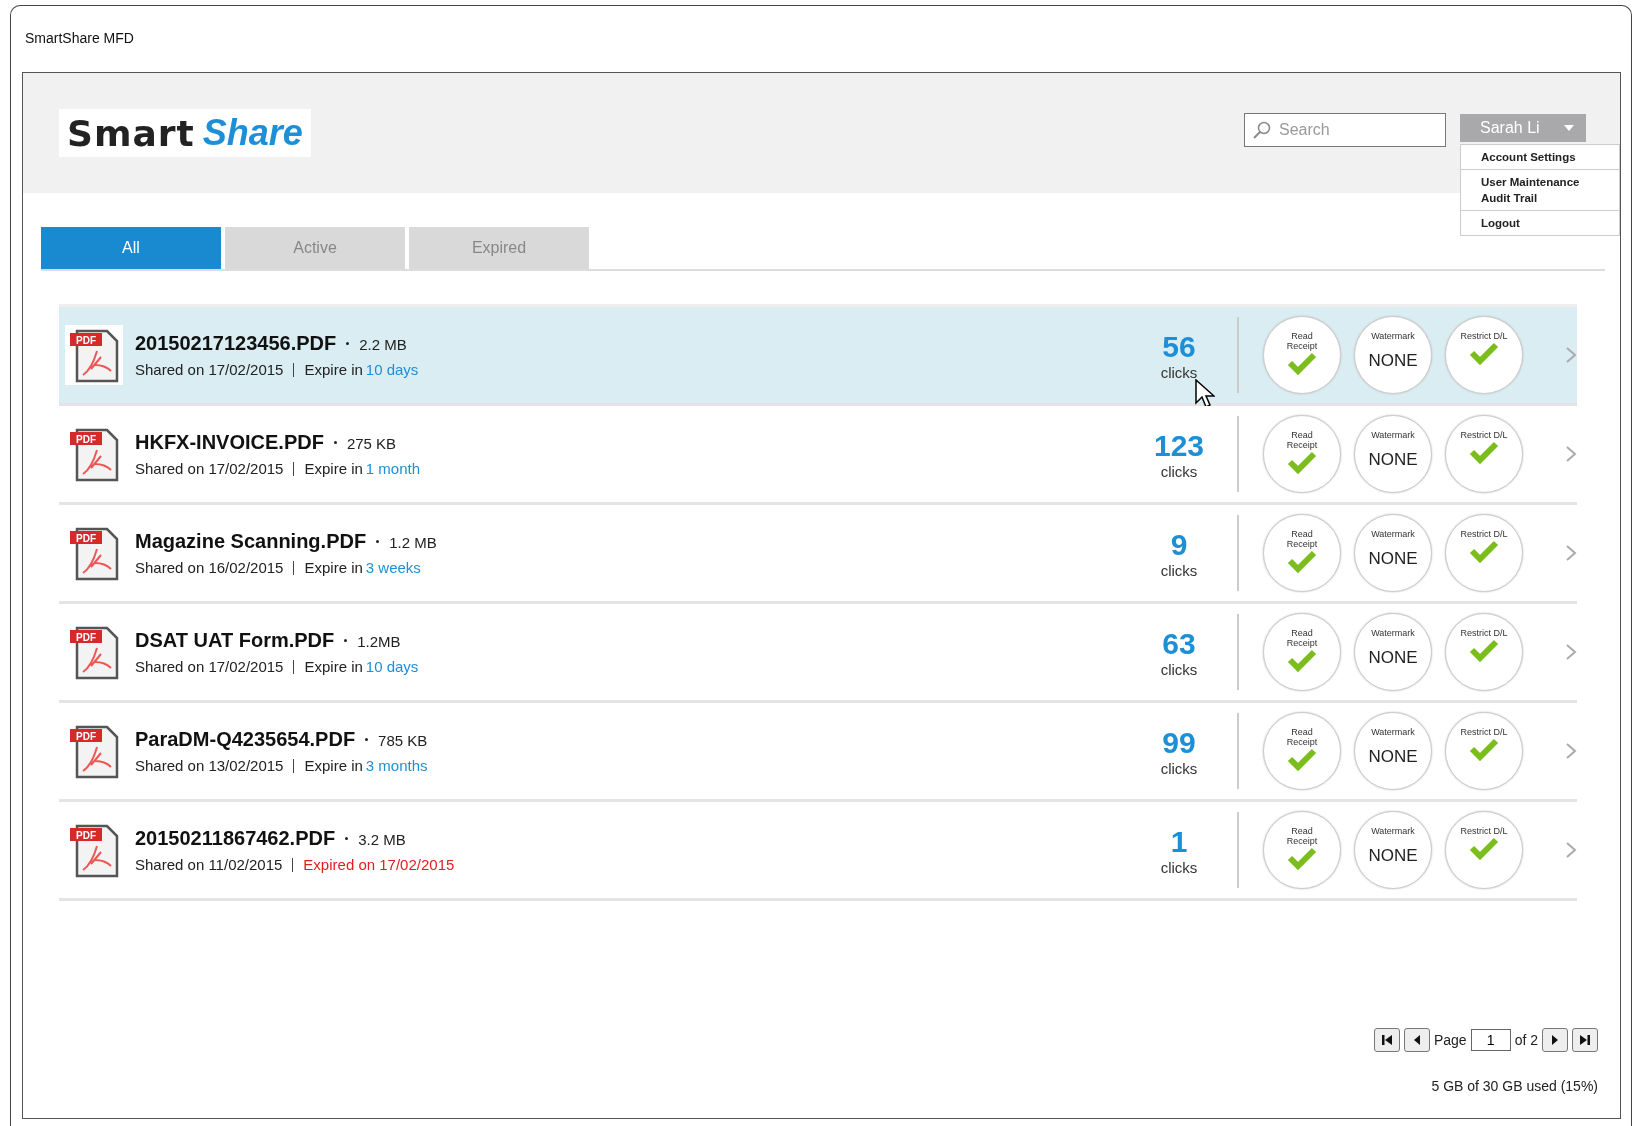 This screenshot has width=1635, height=1126. What do you see at coordinates (1540, 157) in the screenshot?
I see `menu-item: Account Settings` at bounding box center [1540, 157].